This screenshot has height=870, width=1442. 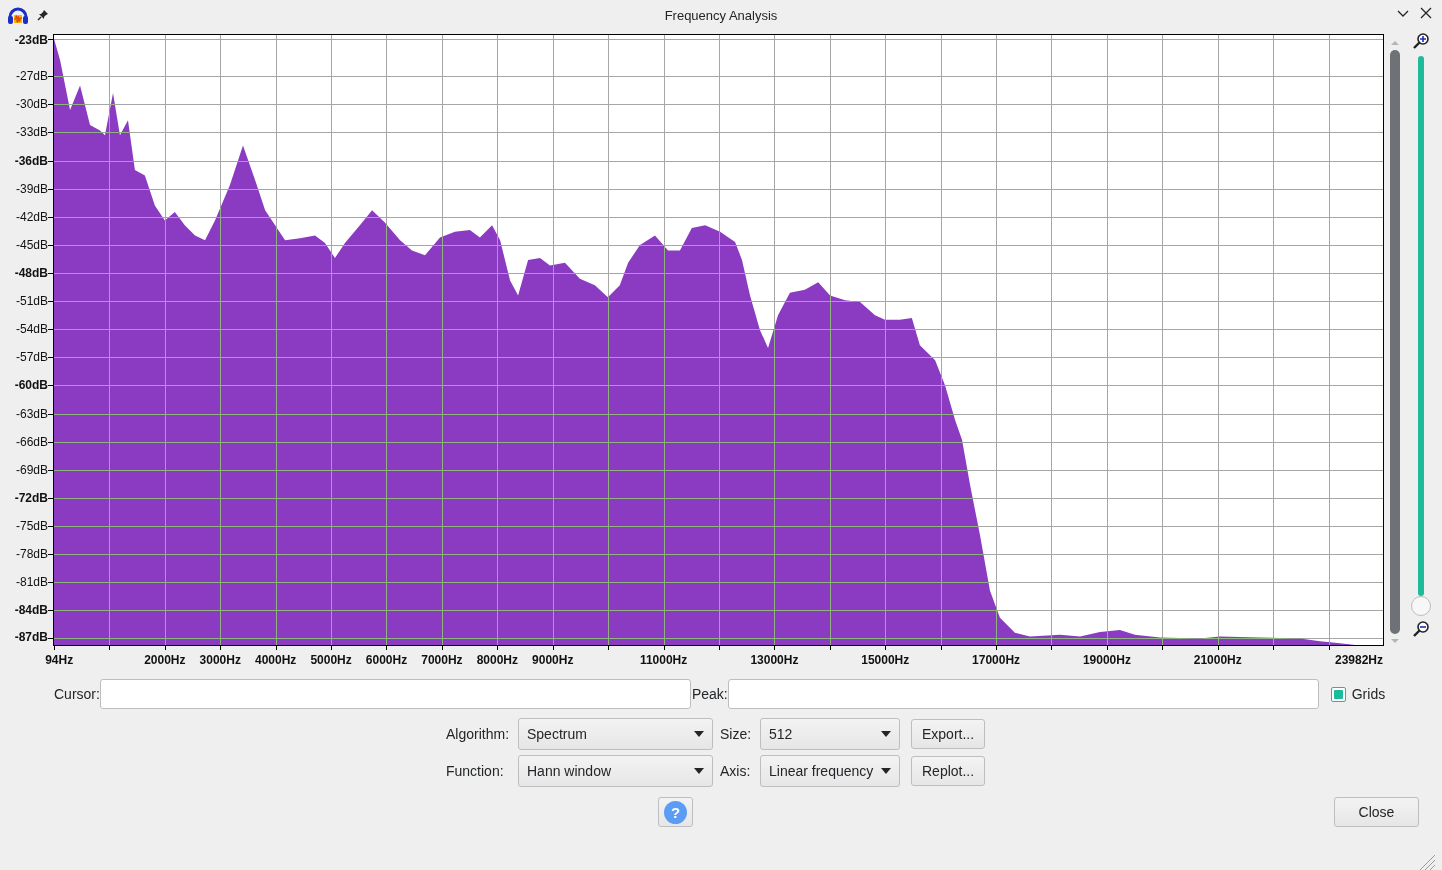 What do you see at coordinates (663, 660) in the screenshot?
I see `frequency-label: 11000Hz` at bounding box center [663, 660].